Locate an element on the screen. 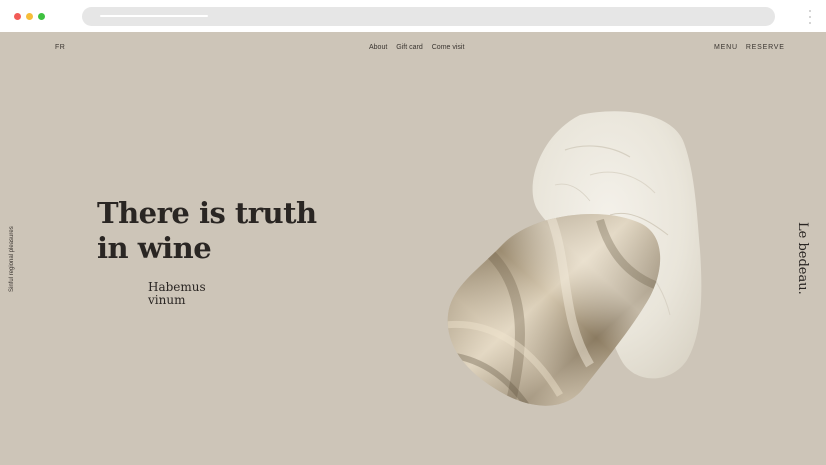 The image size is (826, 465). more-options-icon is located at coordinates (810, 17).